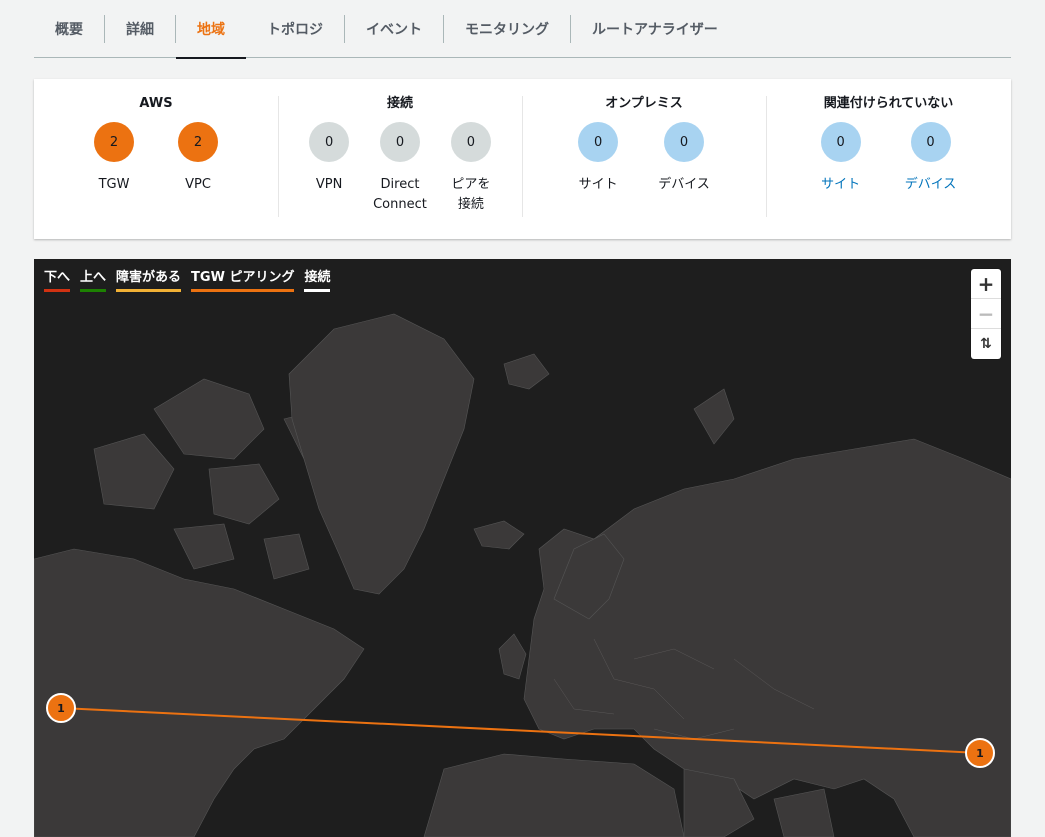 The height and width of the screenshot is (837, 1045). Describe the element at coordinates (684, 142) in the screenshot. I see `onprem-device-count: 0` at that location.